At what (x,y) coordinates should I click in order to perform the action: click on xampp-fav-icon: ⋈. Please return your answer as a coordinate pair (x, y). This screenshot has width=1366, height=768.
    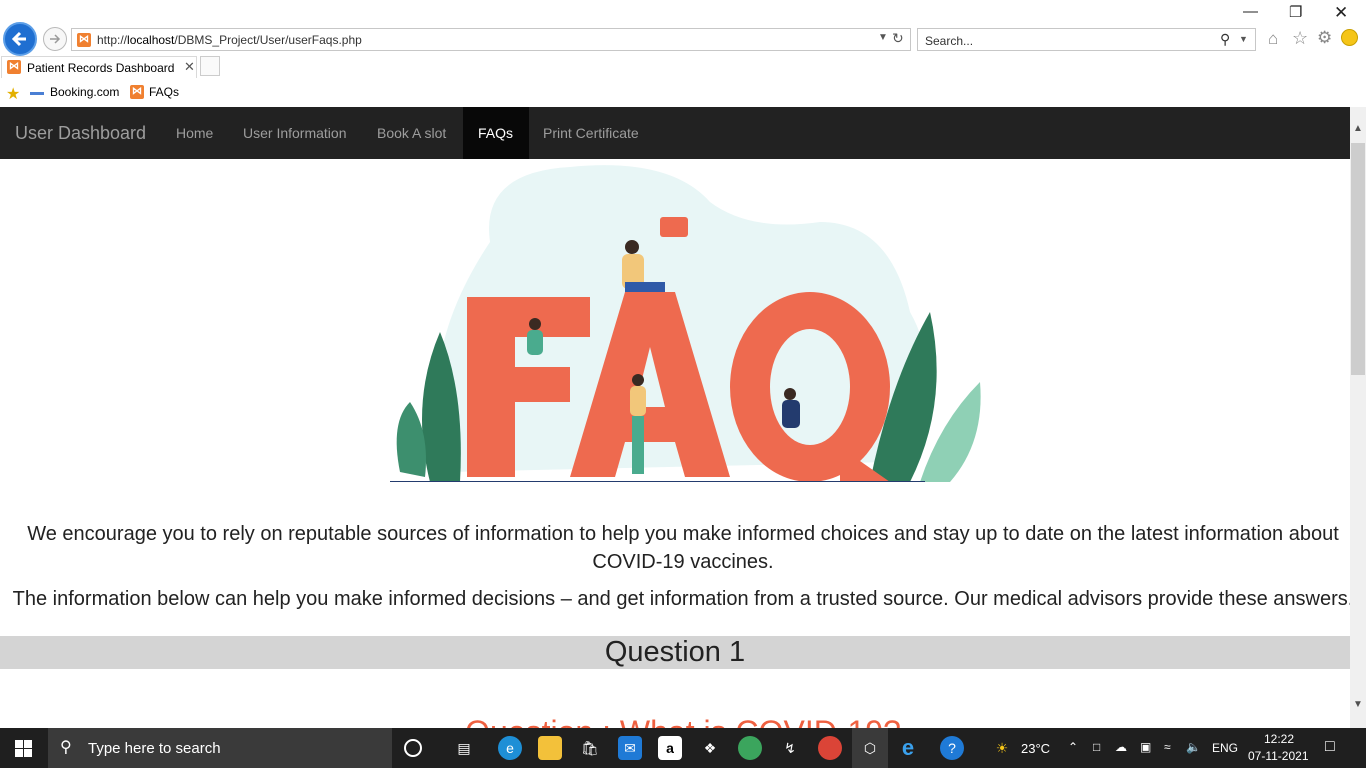
    Looking at the image, I should click on (137, 92).